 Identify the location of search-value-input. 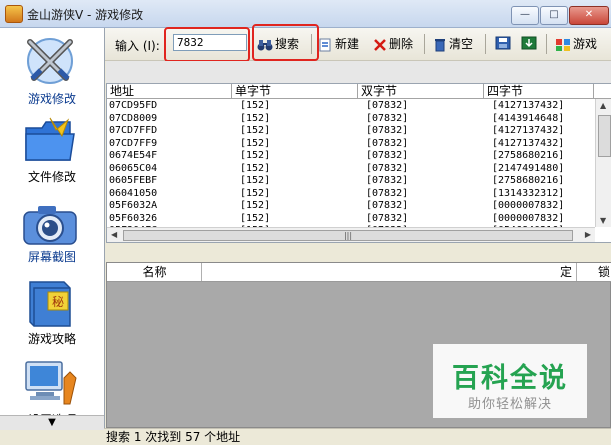
(210, 42).